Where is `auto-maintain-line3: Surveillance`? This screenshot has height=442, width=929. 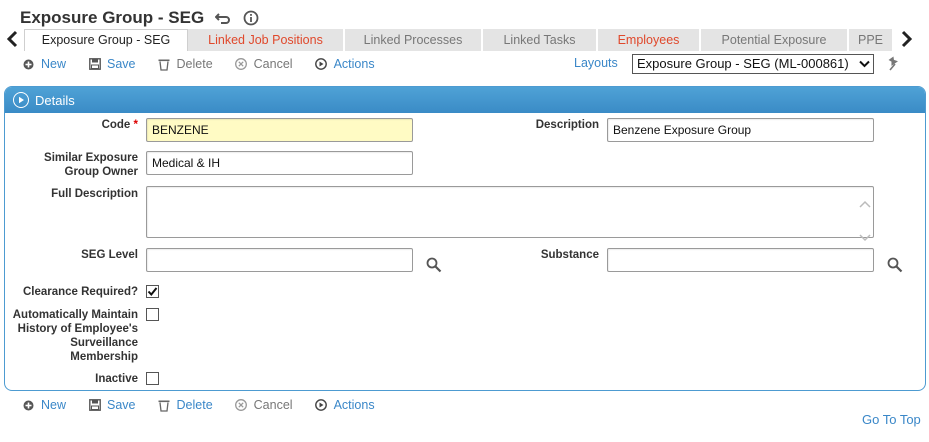
auto-maintain-line3: Surveillance is located at coordinates (104, 343).